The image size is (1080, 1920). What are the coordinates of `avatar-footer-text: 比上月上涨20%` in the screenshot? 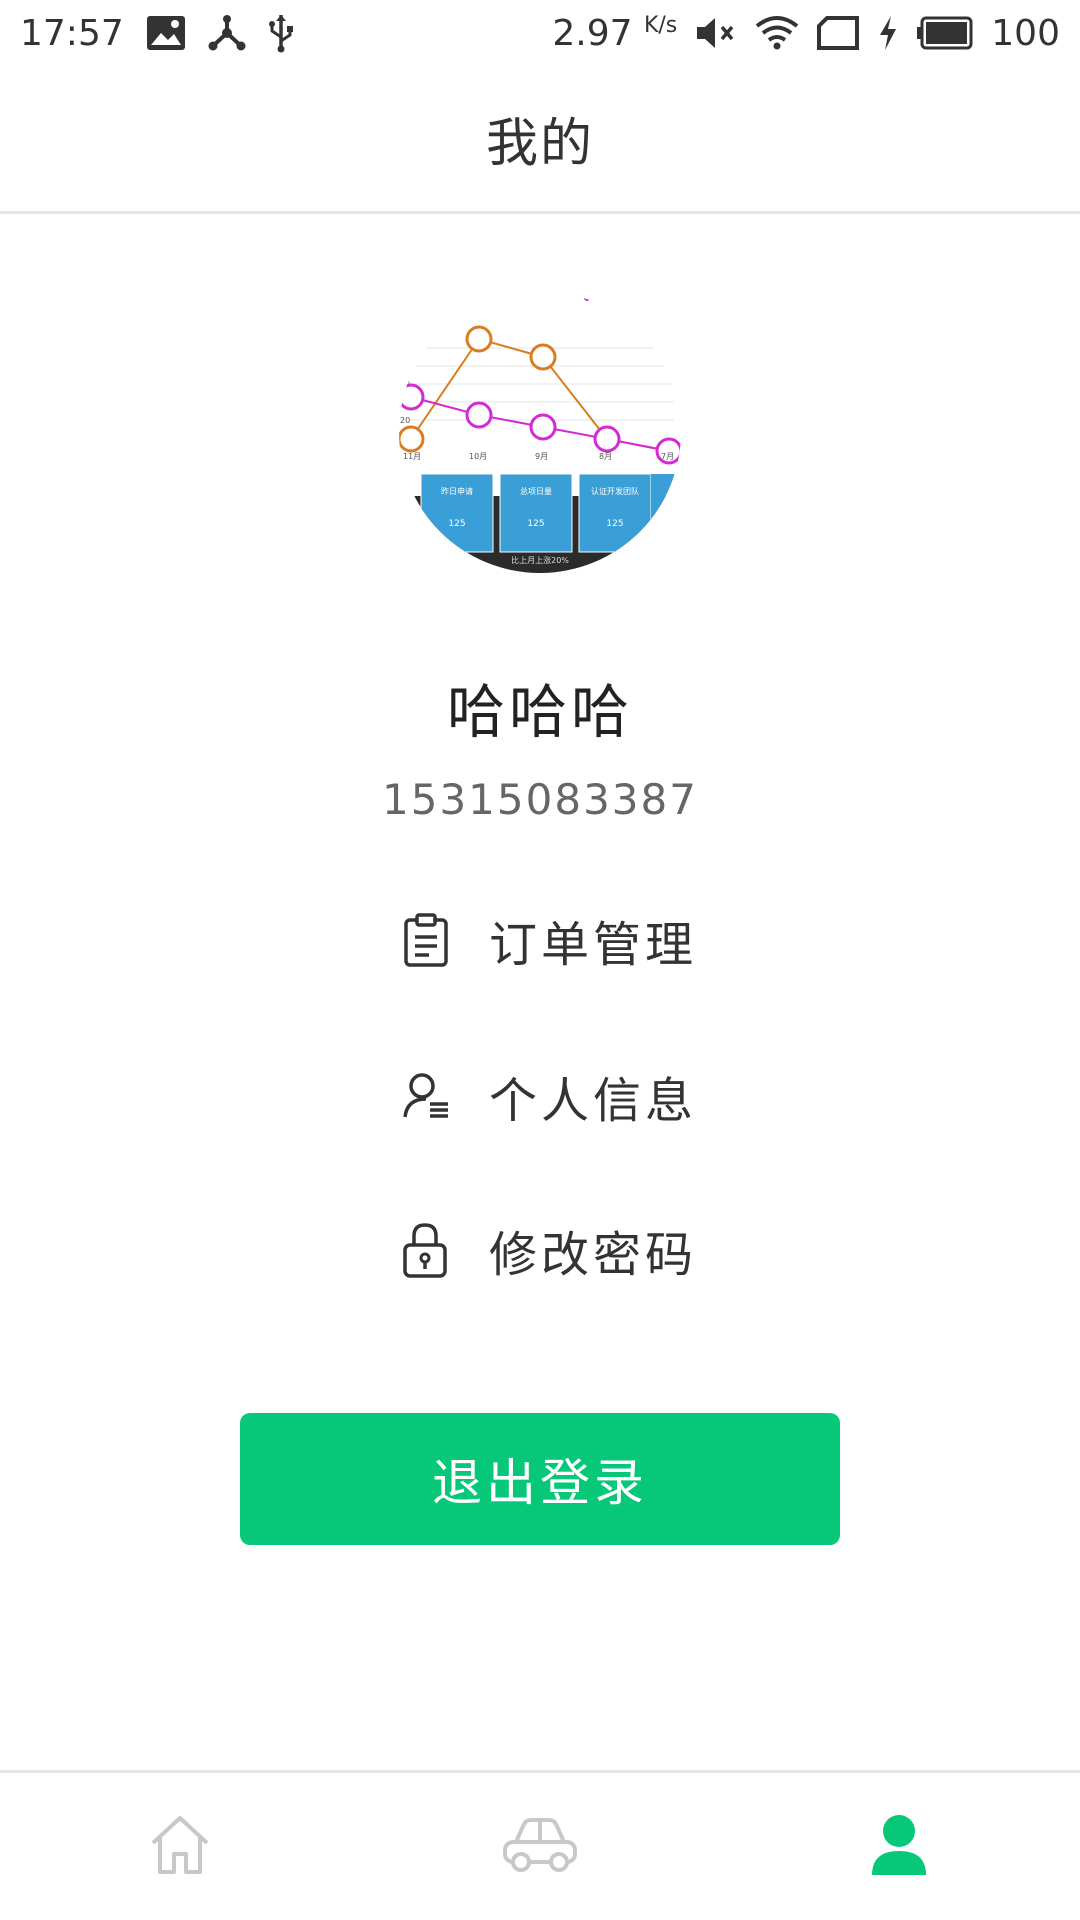 It's located at (540, 560).